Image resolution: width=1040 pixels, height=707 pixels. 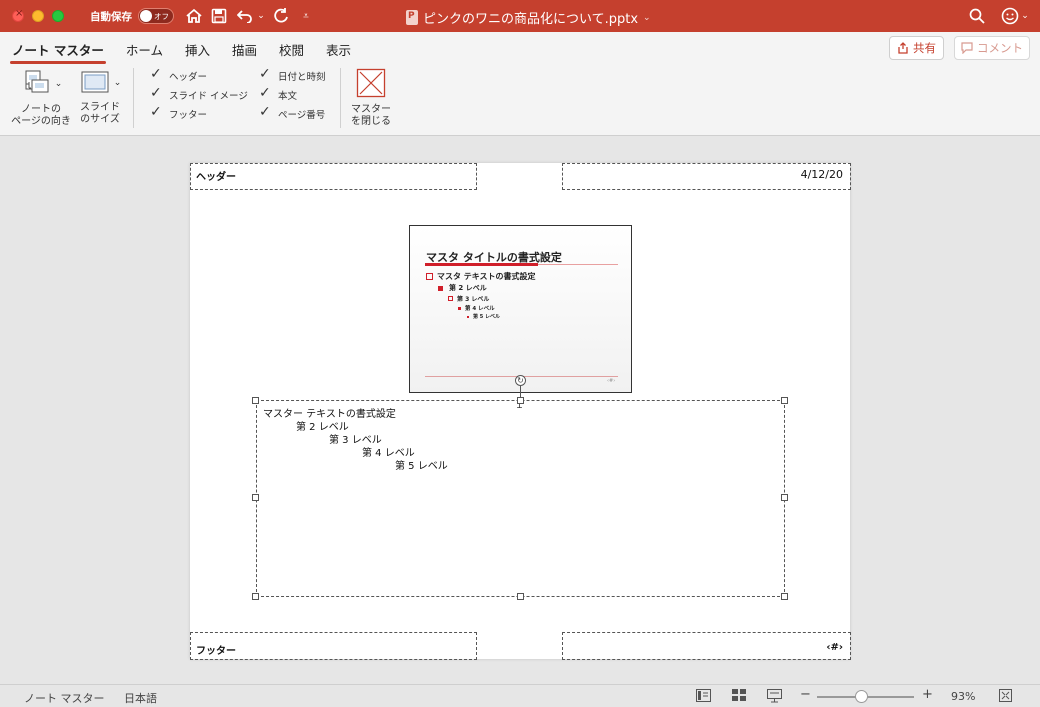 I want to click on tab-view: 表示, so click(x=338, y=49).